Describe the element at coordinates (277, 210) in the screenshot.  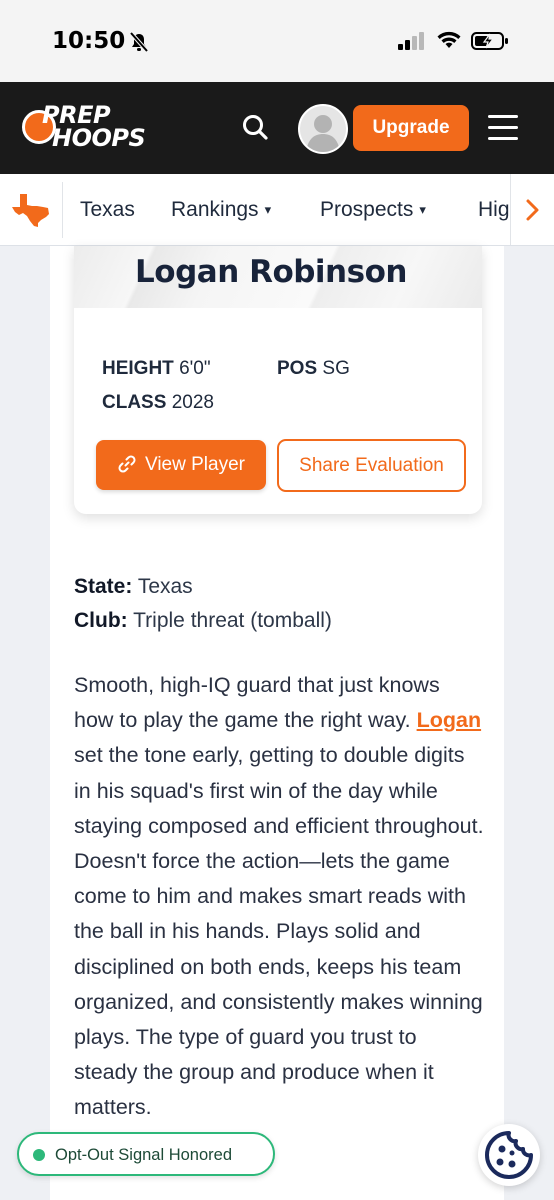
I see `nav-bar: Texas Rankings ▾ Prospects ▾ Hig` at that location.